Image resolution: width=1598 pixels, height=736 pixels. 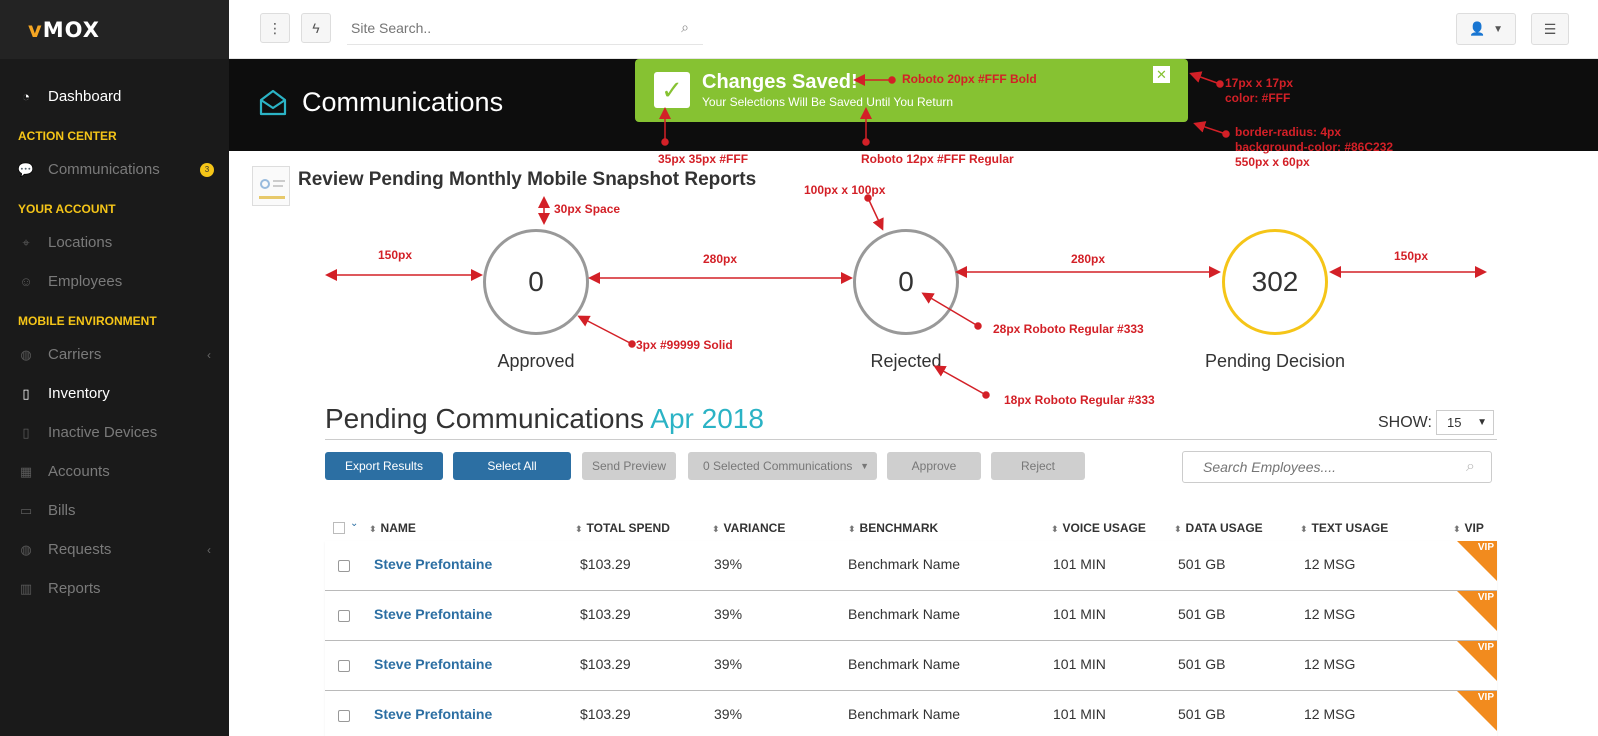 I want to click on sidebar-item-carriers: ◍ Carriers ‹, so click(x=114, y=354).